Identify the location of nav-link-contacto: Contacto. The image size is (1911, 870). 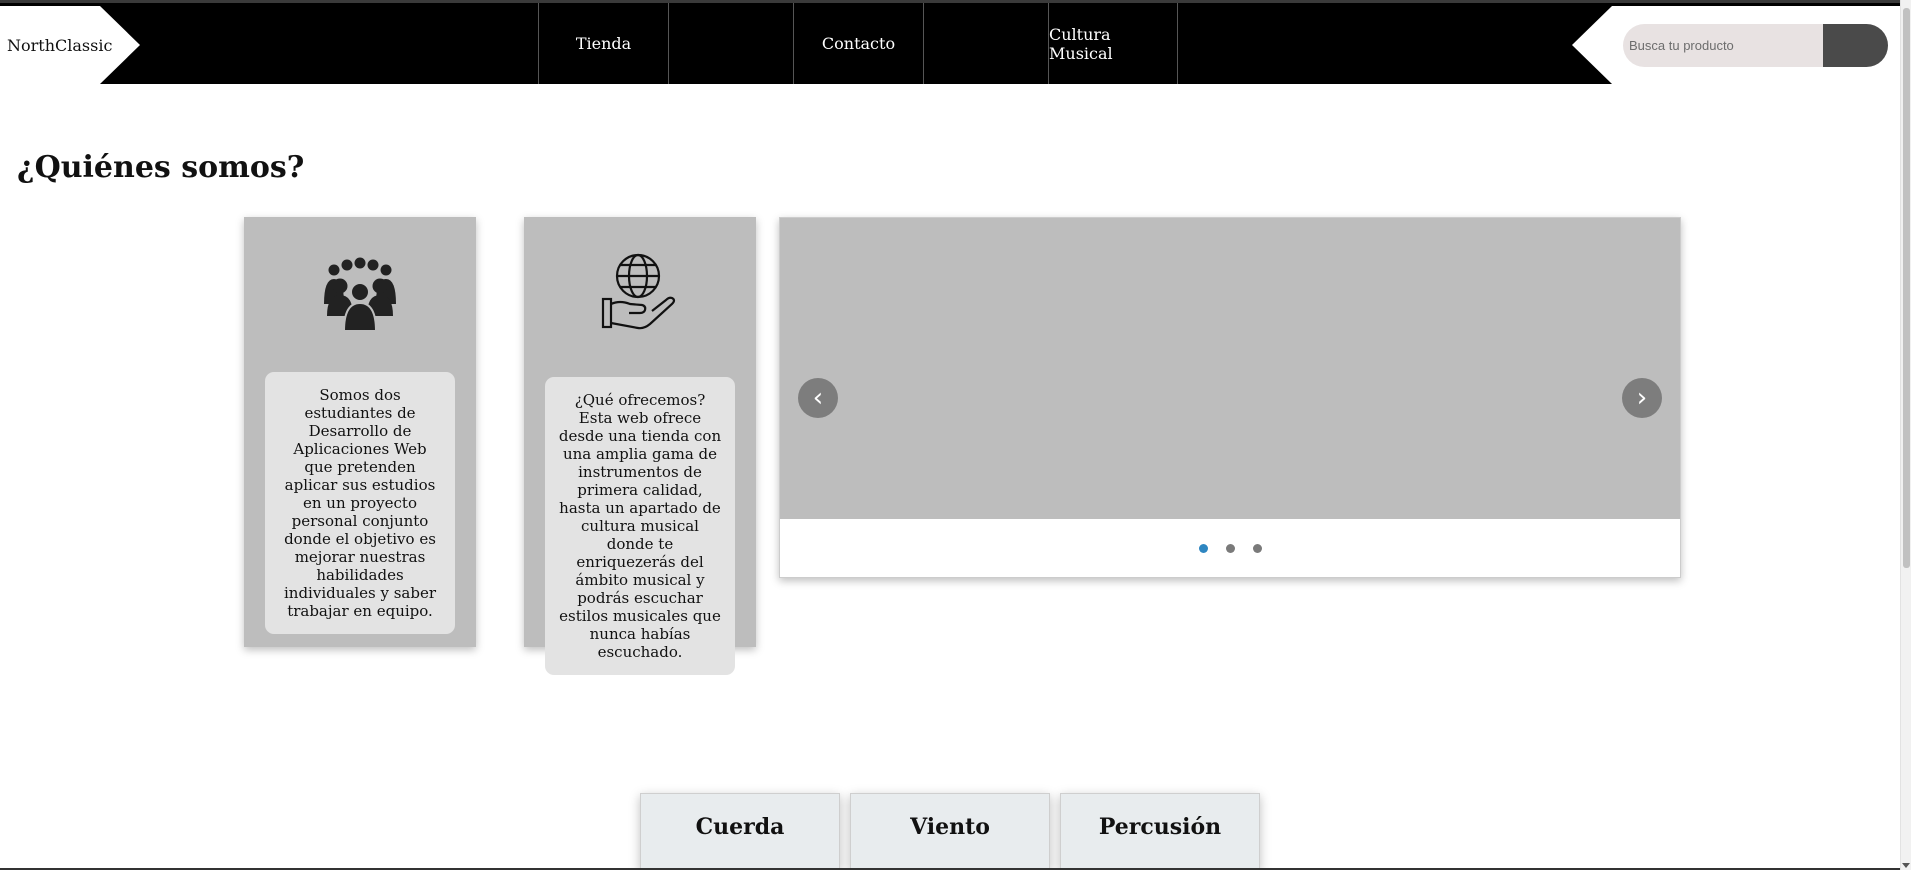
(858, 43).